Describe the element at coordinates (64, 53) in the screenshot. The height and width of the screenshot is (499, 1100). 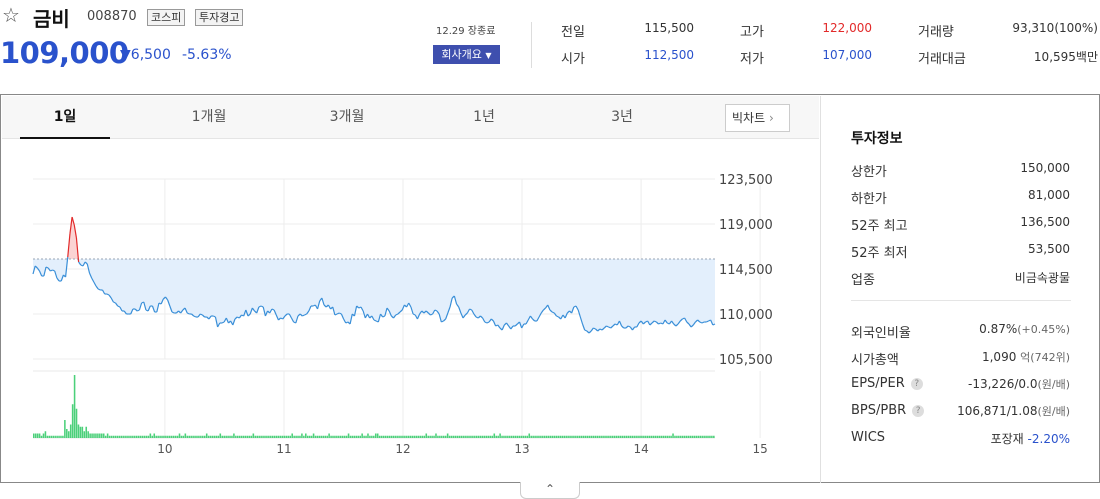
I see `current-price: 109,000` at that location.